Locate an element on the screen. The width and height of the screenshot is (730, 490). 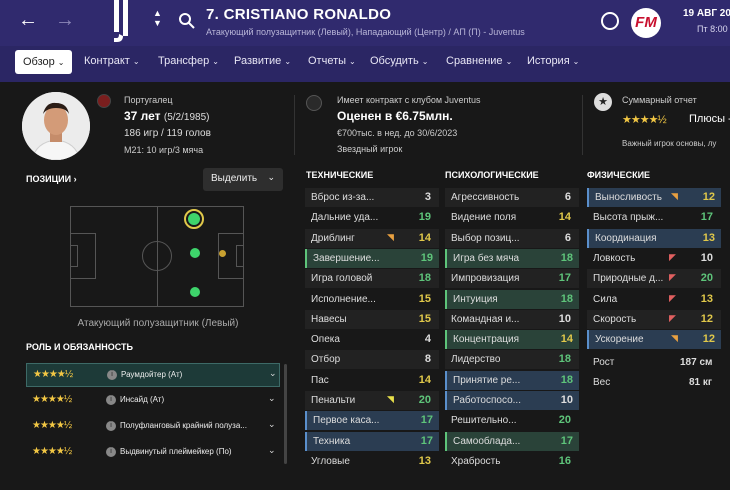
attribute-row: Выбор позиц... 6 is located at coordinates (512, 238).